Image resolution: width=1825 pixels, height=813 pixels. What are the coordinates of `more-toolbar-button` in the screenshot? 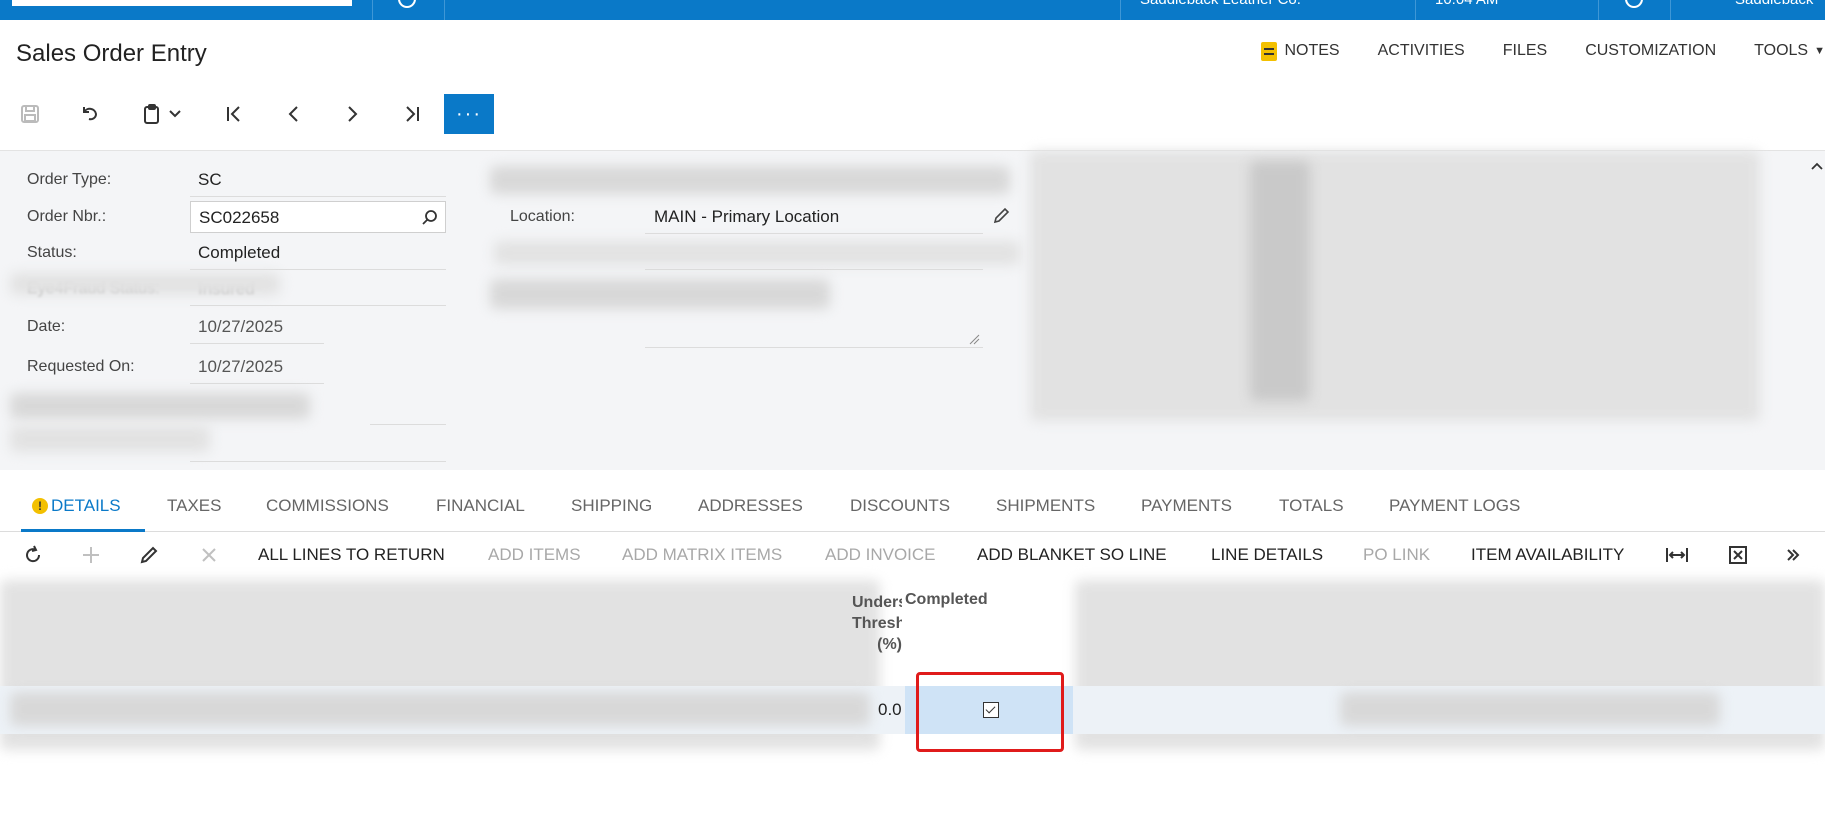 It's located at (1793, 555).